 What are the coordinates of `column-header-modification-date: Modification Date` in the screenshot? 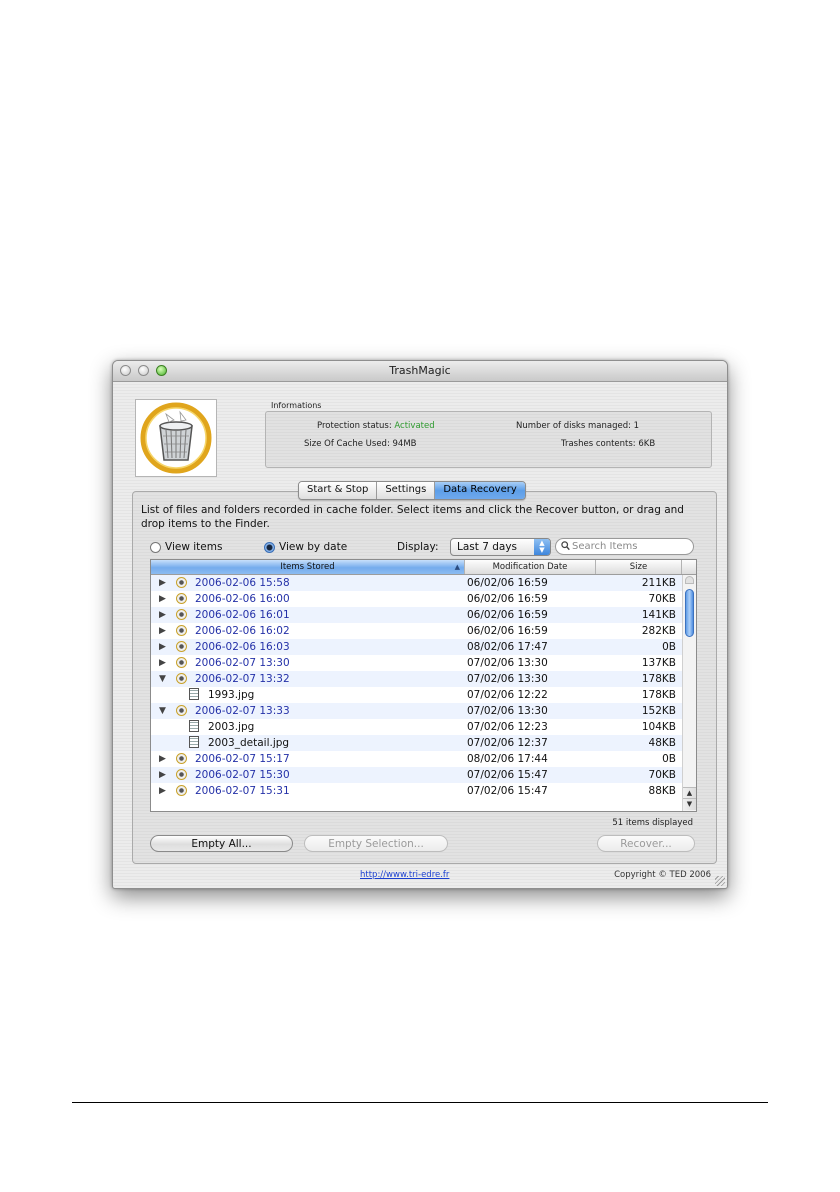 It's located at (530, 567).